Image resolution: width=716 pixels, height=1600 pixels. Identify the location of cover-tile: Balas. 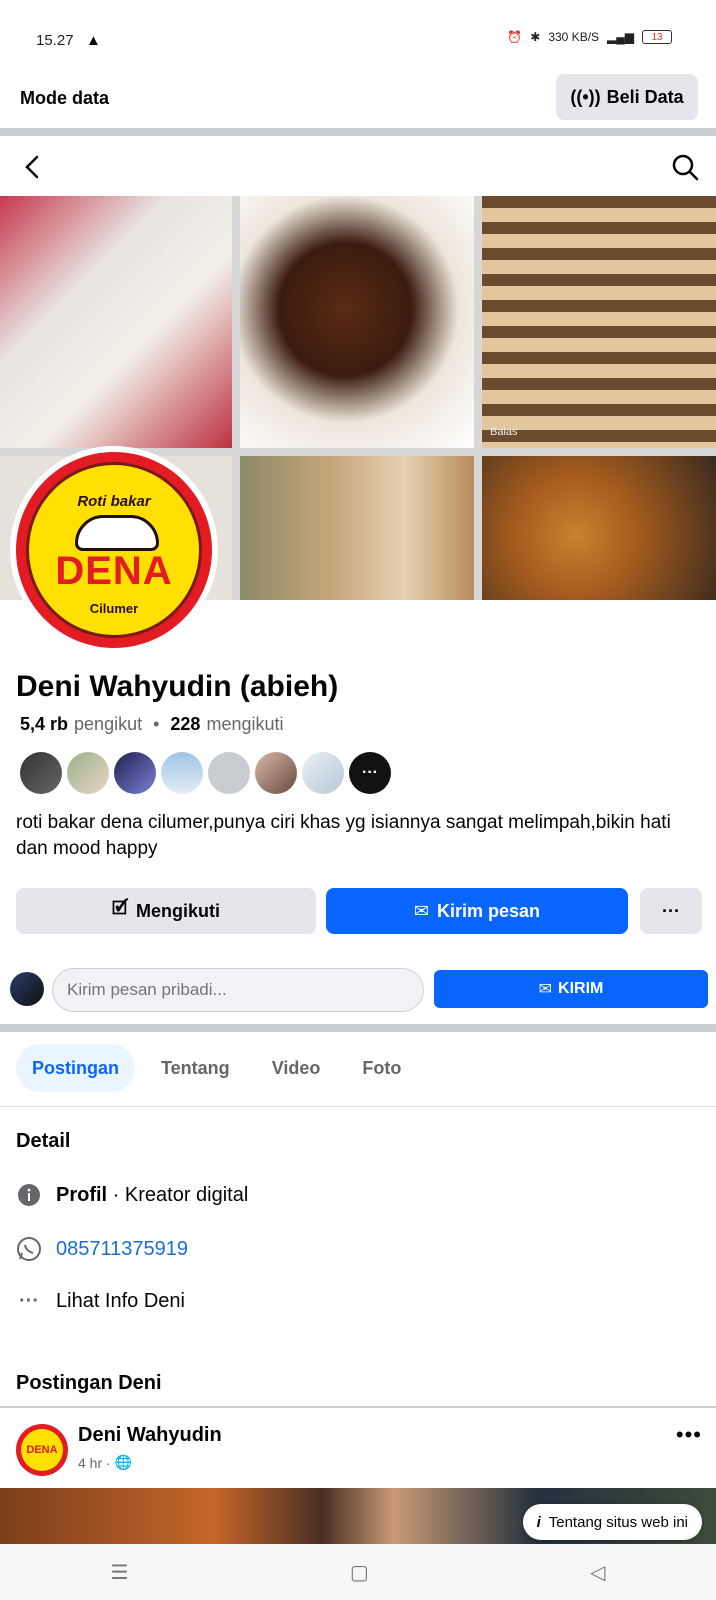
(599, 322).